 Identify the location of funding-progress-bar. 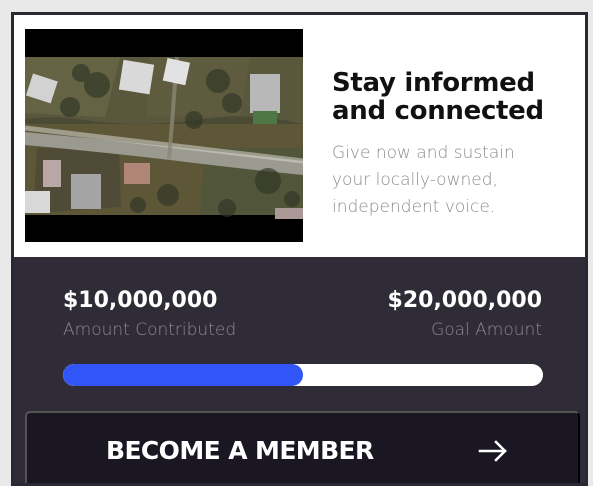
(303, 375).